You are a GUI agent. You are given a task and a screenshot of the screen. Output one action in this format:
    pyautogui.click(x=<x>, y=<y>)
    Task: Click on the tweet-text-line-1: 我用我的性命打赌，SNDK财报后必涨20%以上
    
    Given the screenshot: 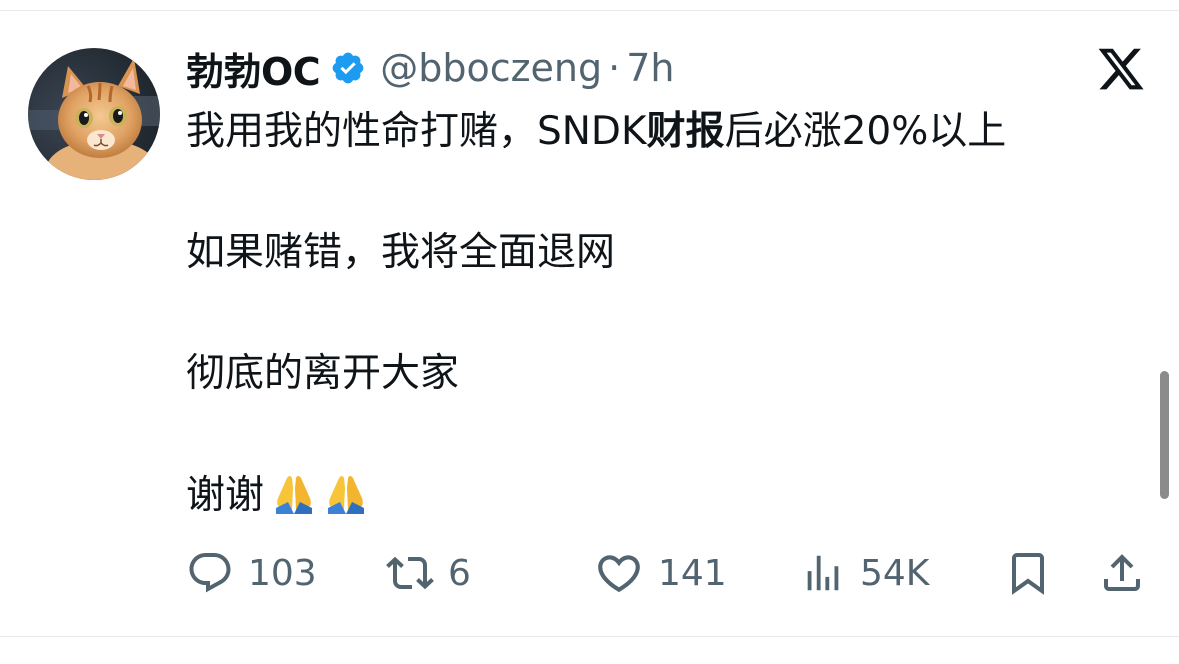 What is the action you would take?
    pyautogui.click(x=596, y=132)
    